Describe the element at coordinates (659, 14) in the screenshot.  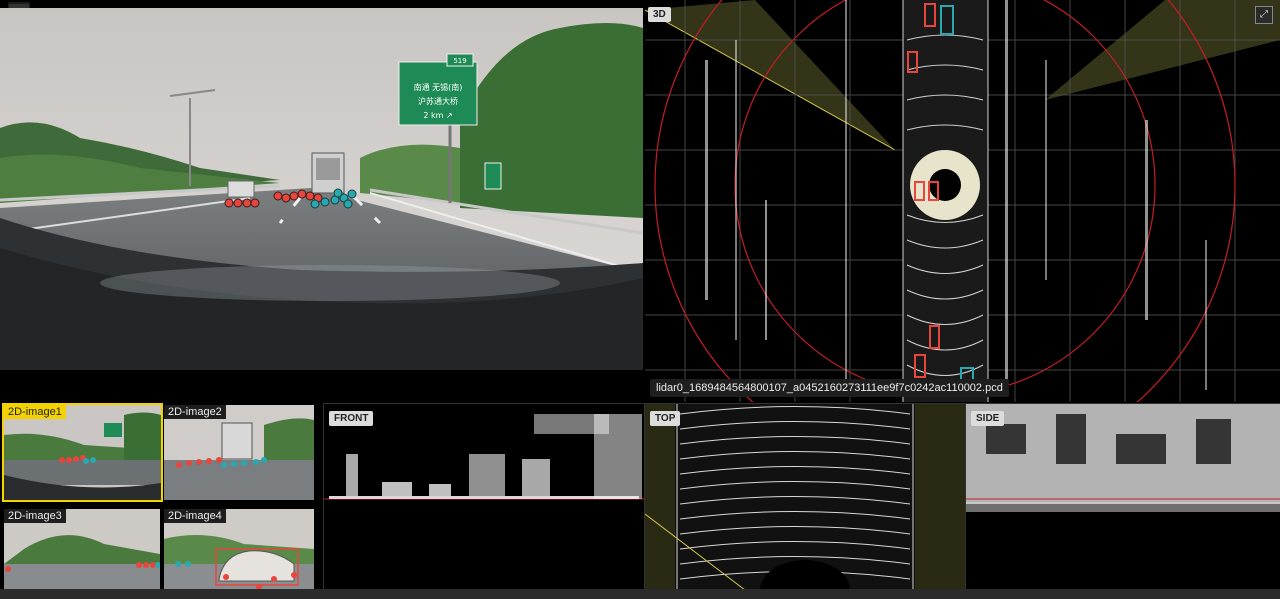
I see `view-tag-3d: 3D` at that location.